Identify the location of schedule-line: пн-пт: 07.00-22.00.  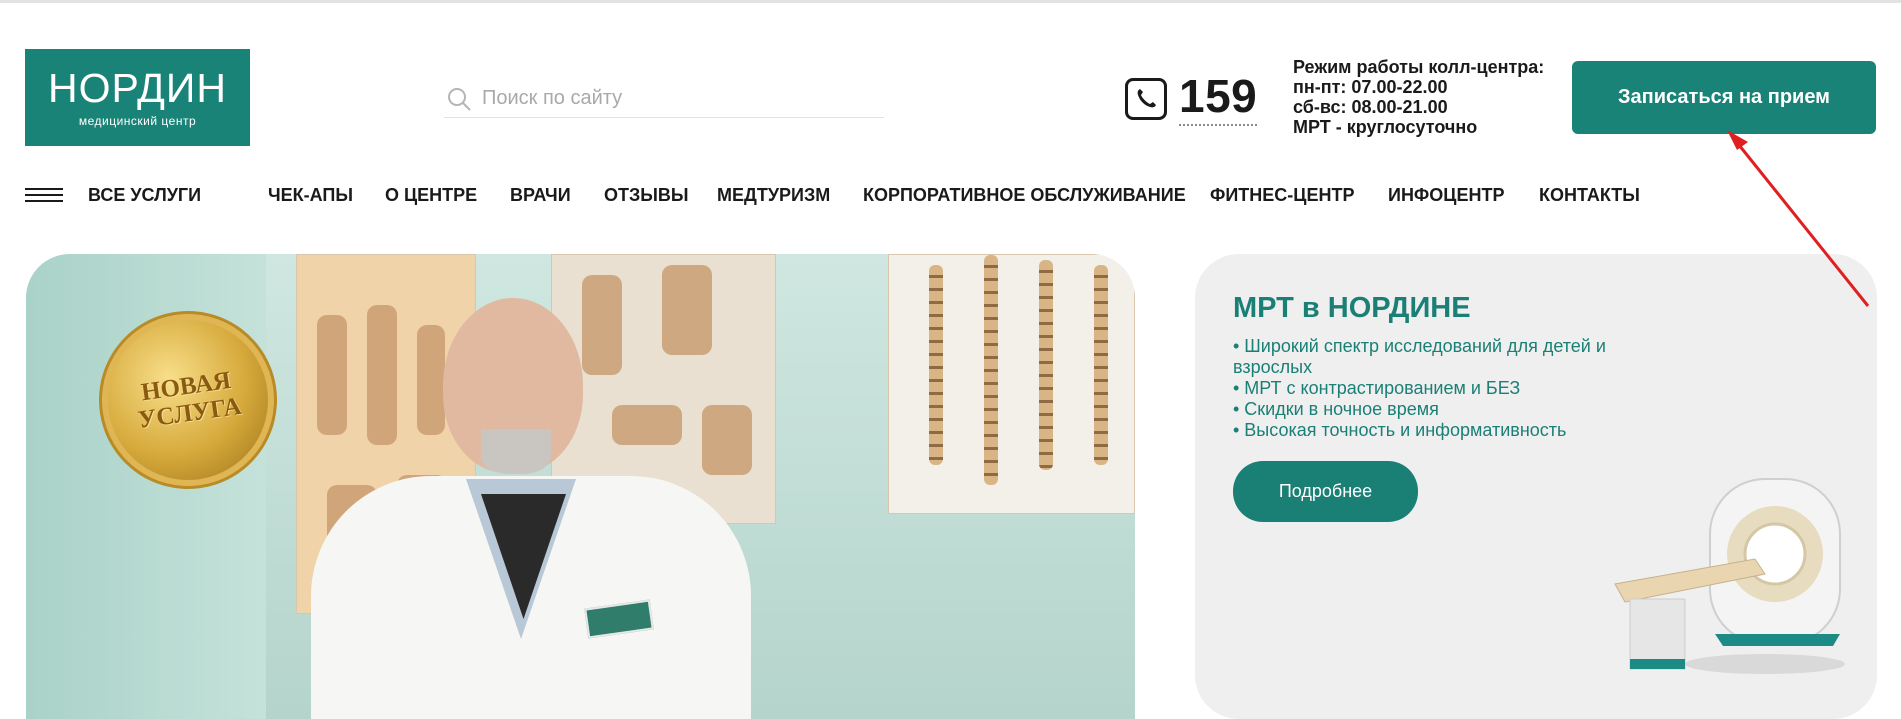
(1370, 87).